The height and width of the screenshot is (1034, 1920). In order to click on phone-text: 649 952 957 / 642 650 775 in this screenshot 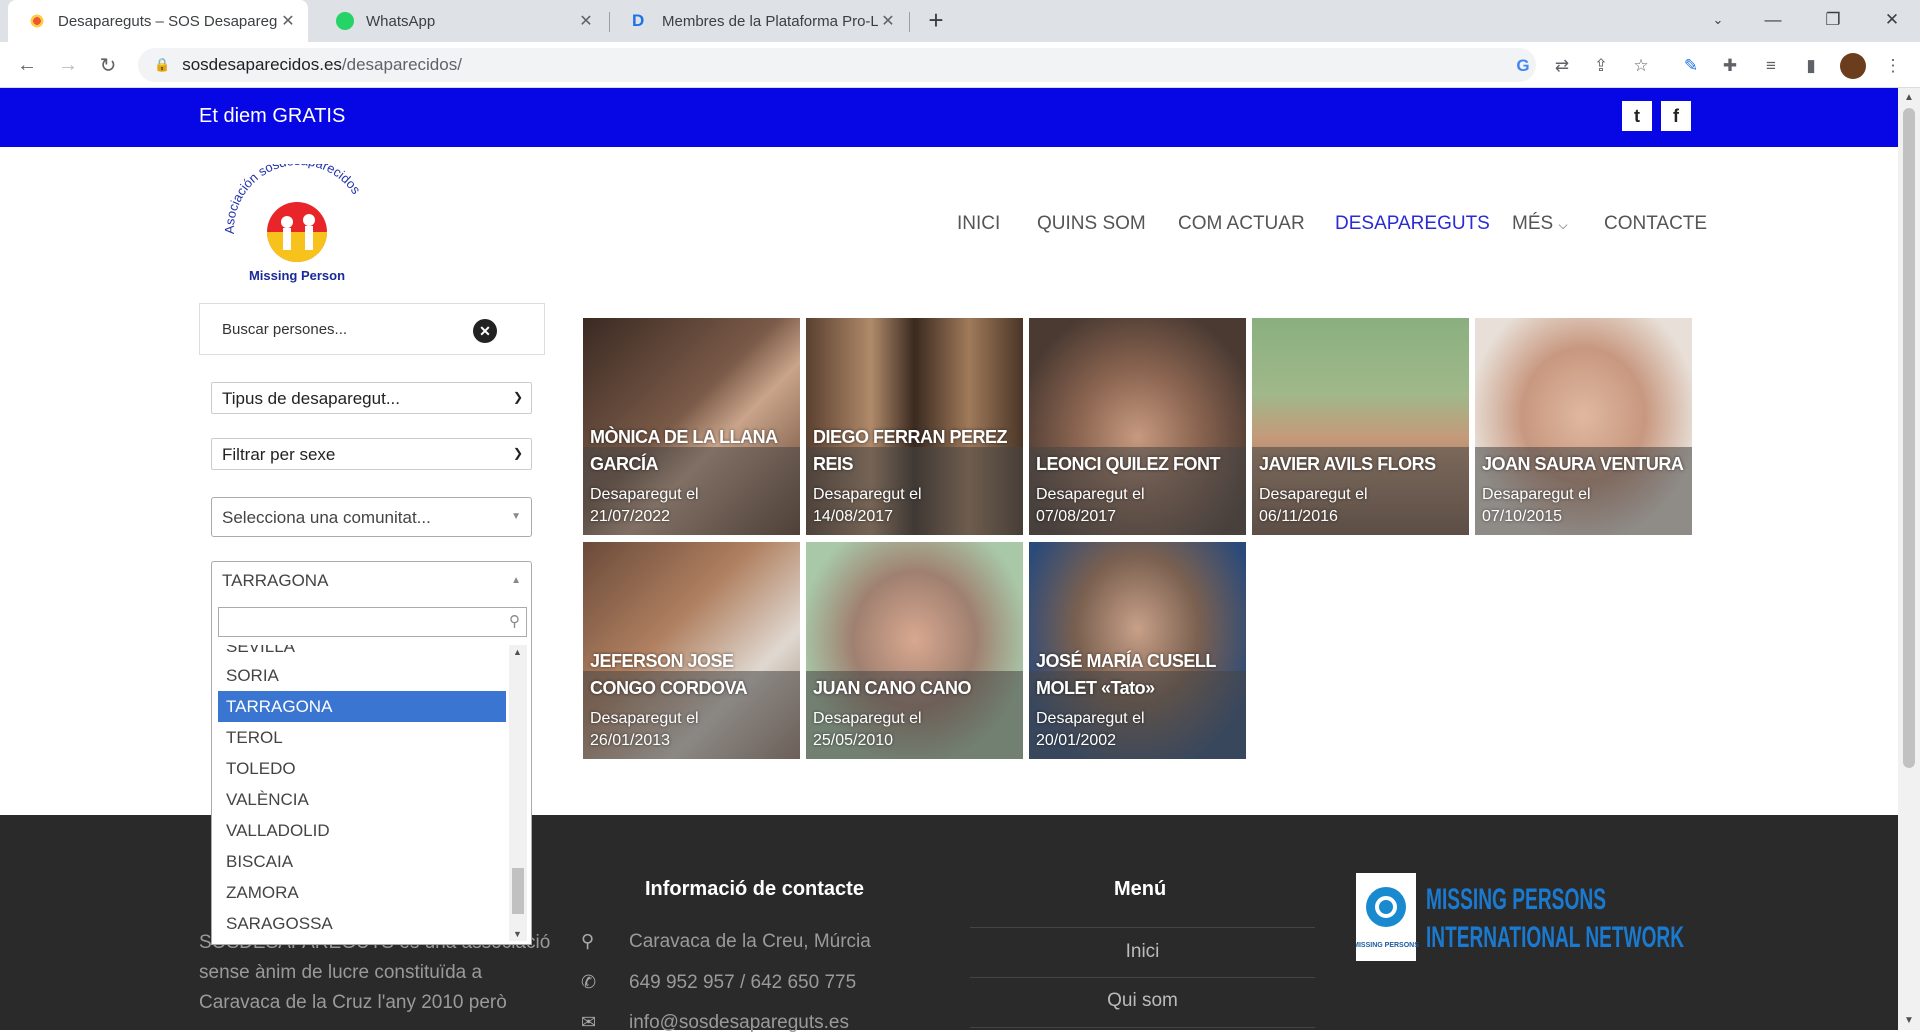, I will do `click(743, 982)`.